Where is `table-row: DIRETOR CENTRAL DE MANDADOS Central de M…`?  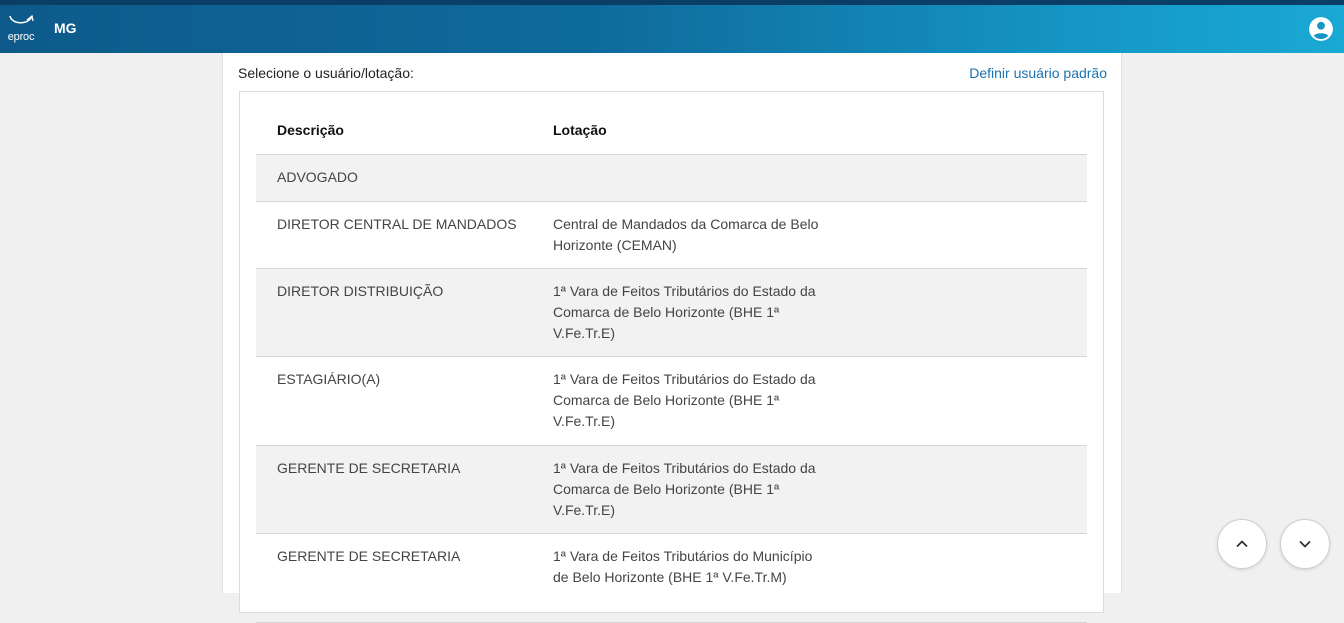 table-row: DIRETOR CENTRAL DE MANDADOS Central de M… is located at coordinates (671, 235).